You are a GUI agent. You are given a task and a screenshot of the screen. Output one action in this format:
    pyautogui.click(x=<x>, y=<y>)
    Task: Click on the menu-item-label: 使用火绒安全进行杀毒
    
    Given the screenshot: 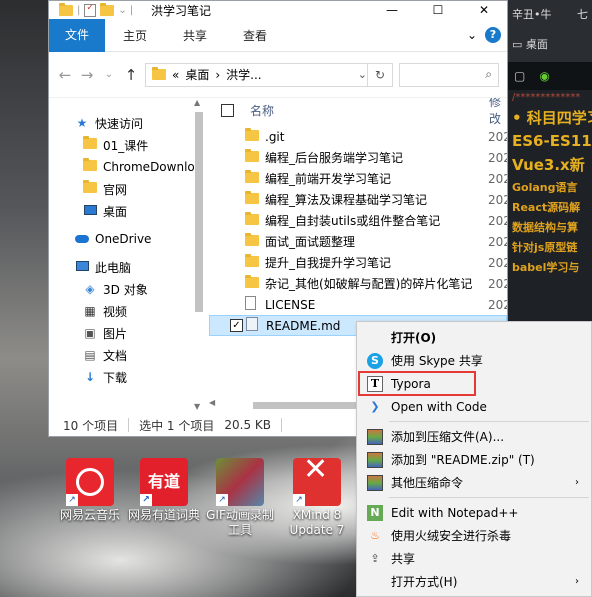 What is the action you would take?
    pyautogui.click(x=451, y=536)
    